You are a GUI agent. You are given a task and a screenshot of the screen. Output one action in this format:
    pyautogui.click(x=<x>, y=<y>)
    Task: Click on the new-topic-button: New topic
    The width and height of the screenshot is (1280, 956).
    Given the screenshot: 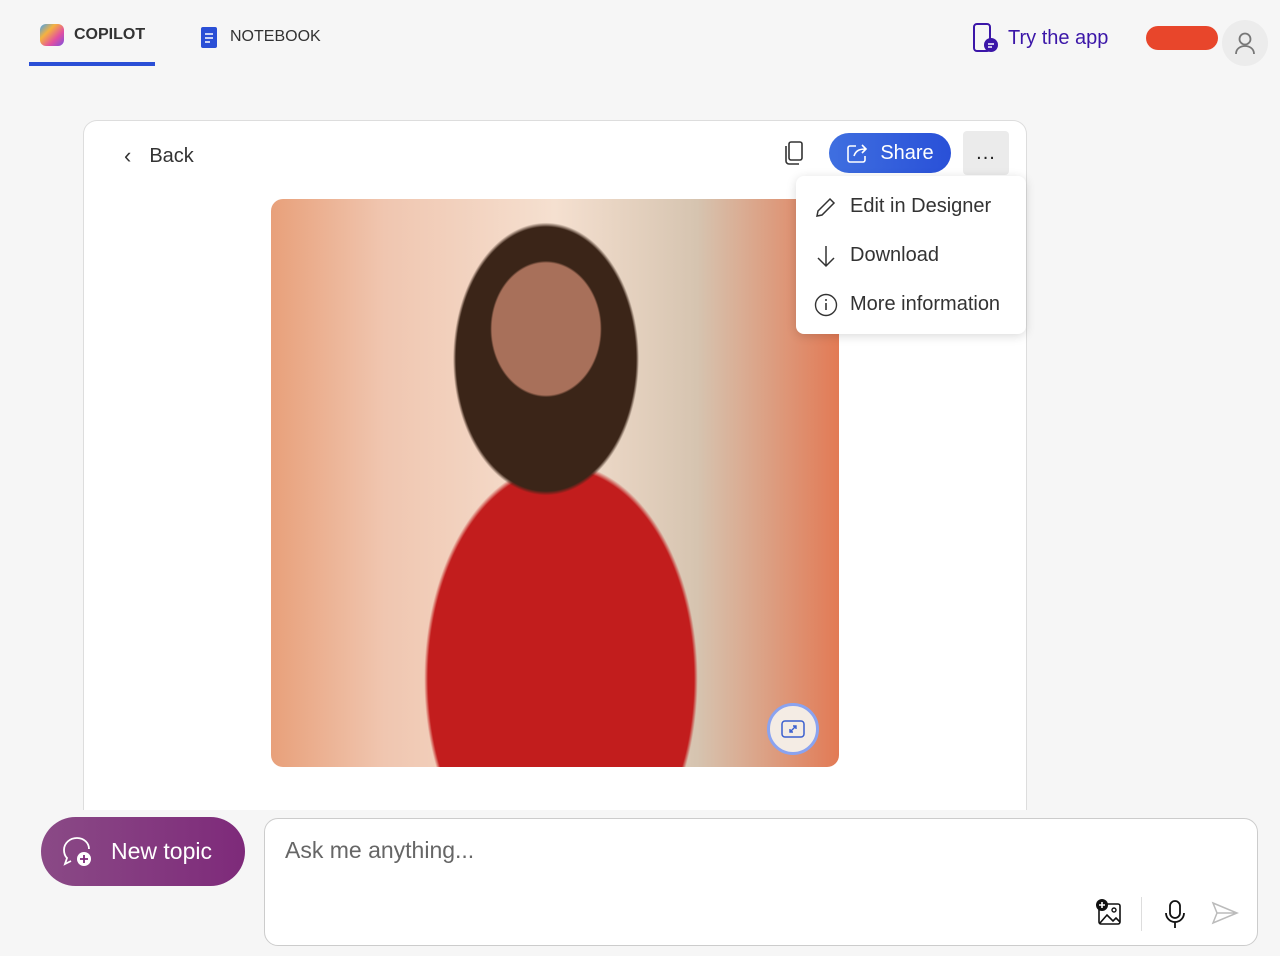 What is the action you would take?
    pyautogui.click(x=143, y=851)
    